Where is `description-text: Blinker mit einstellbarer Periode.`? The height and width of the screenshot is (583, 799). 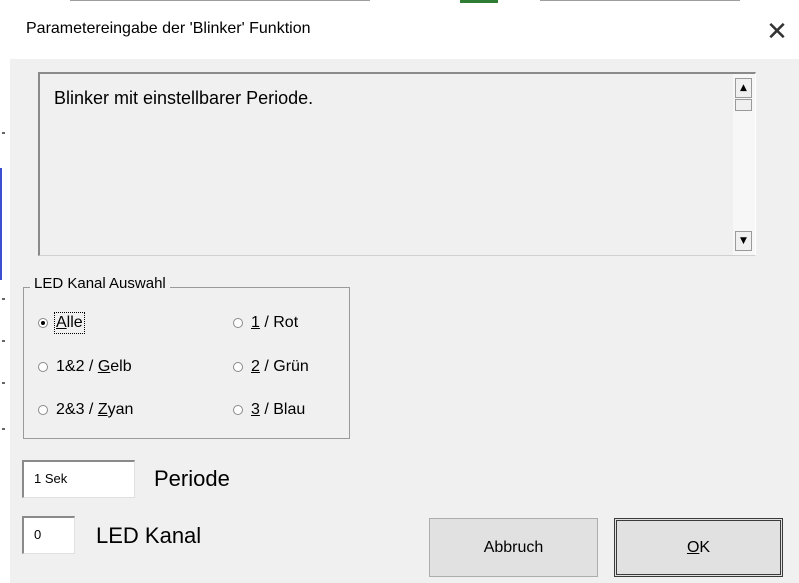
description-text: Blinker mit einstellbarer Periode. is located at coordinates (184, 98).